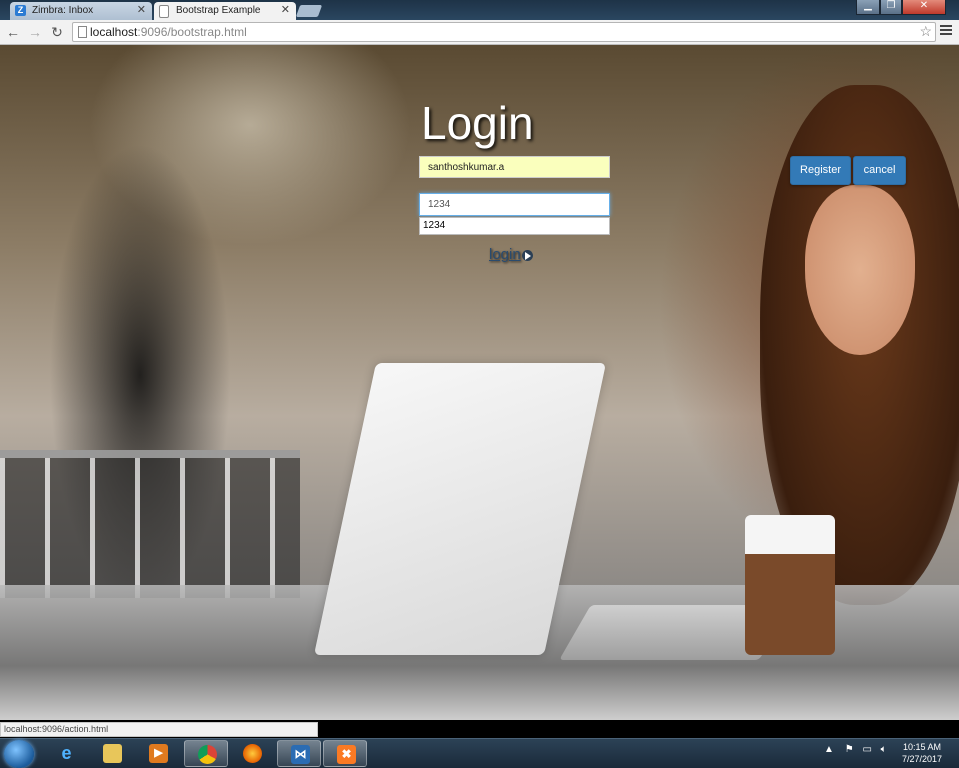  I want to click on media-player-icon: ▶, so click(158, 753).